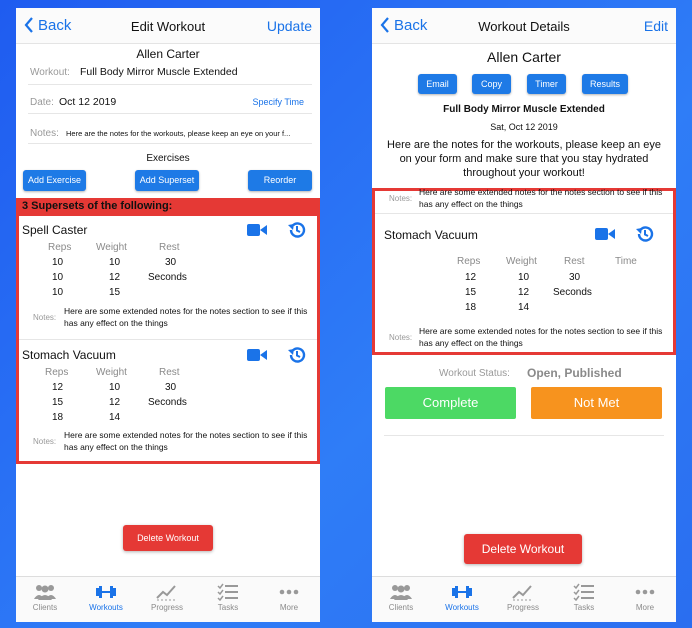 Image resolution: width=692 pixels, height=628 pixels. I want to click on workout-name: Full Body Mirror Muscle Extended, so click(524, 109).